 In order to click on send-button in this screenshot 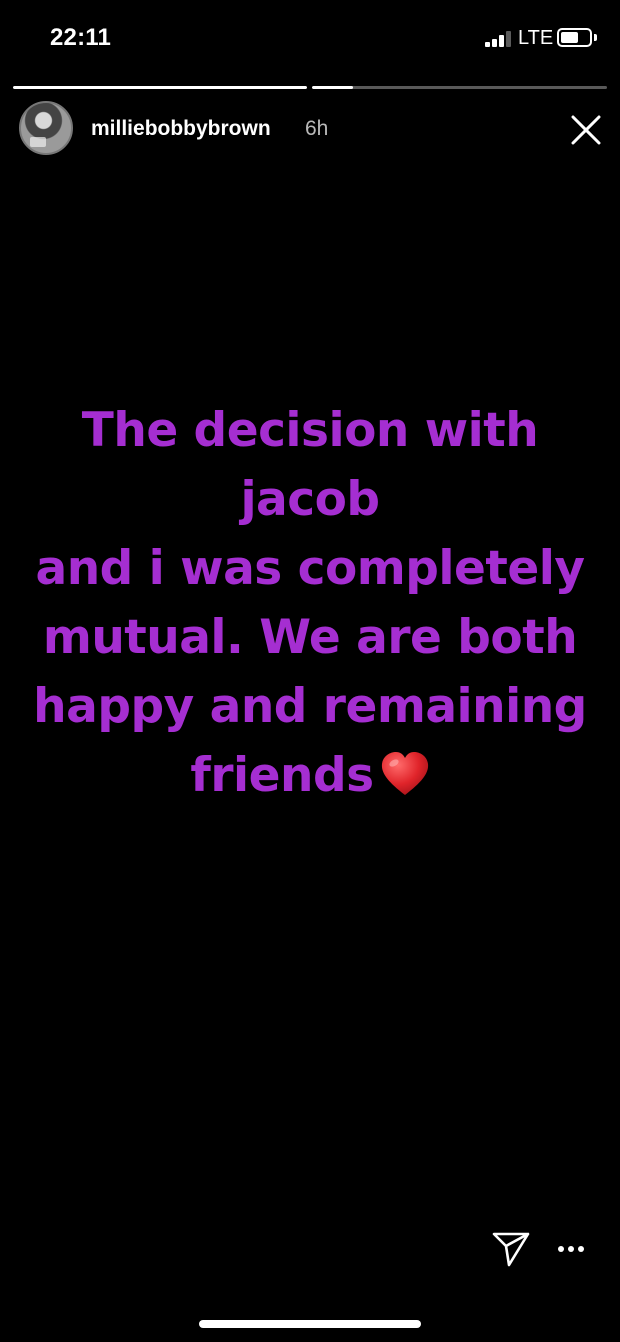, I will do `click(511, 1248)`.